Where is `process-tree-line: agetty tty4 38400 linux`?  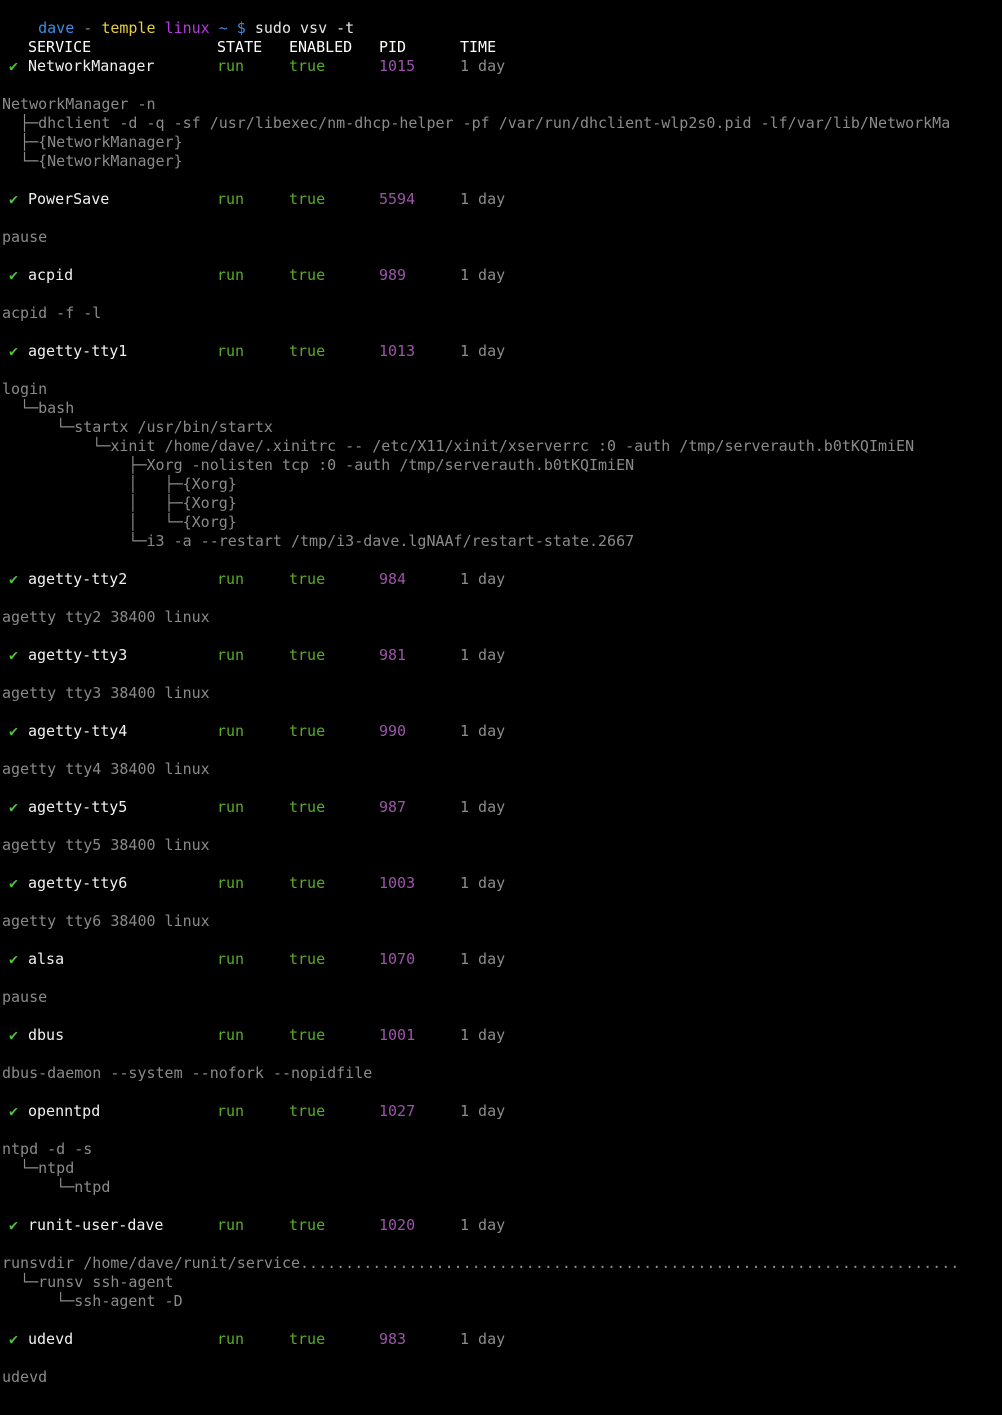 process-tree-line: agetty tty4 38400 linux is located at coordinates (106, 769).